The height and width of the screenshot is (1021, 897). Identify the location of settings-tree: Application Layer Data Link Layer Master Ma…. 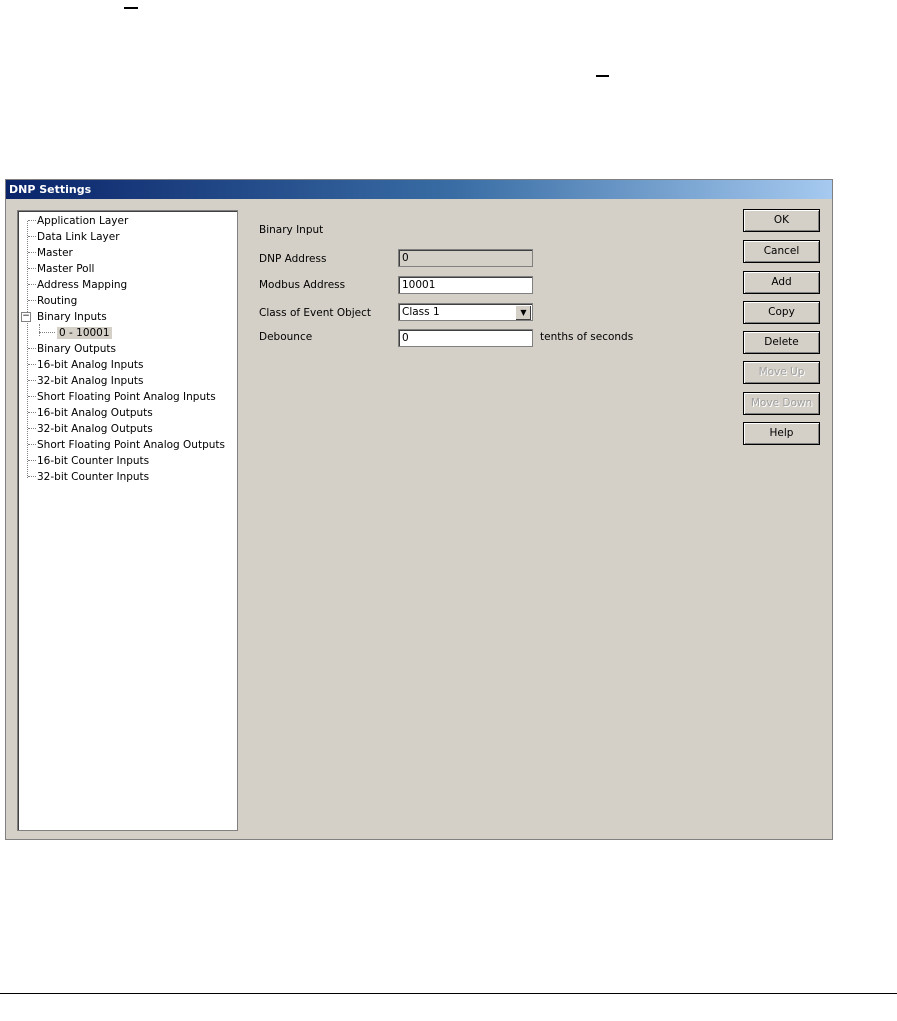
(127, 520).